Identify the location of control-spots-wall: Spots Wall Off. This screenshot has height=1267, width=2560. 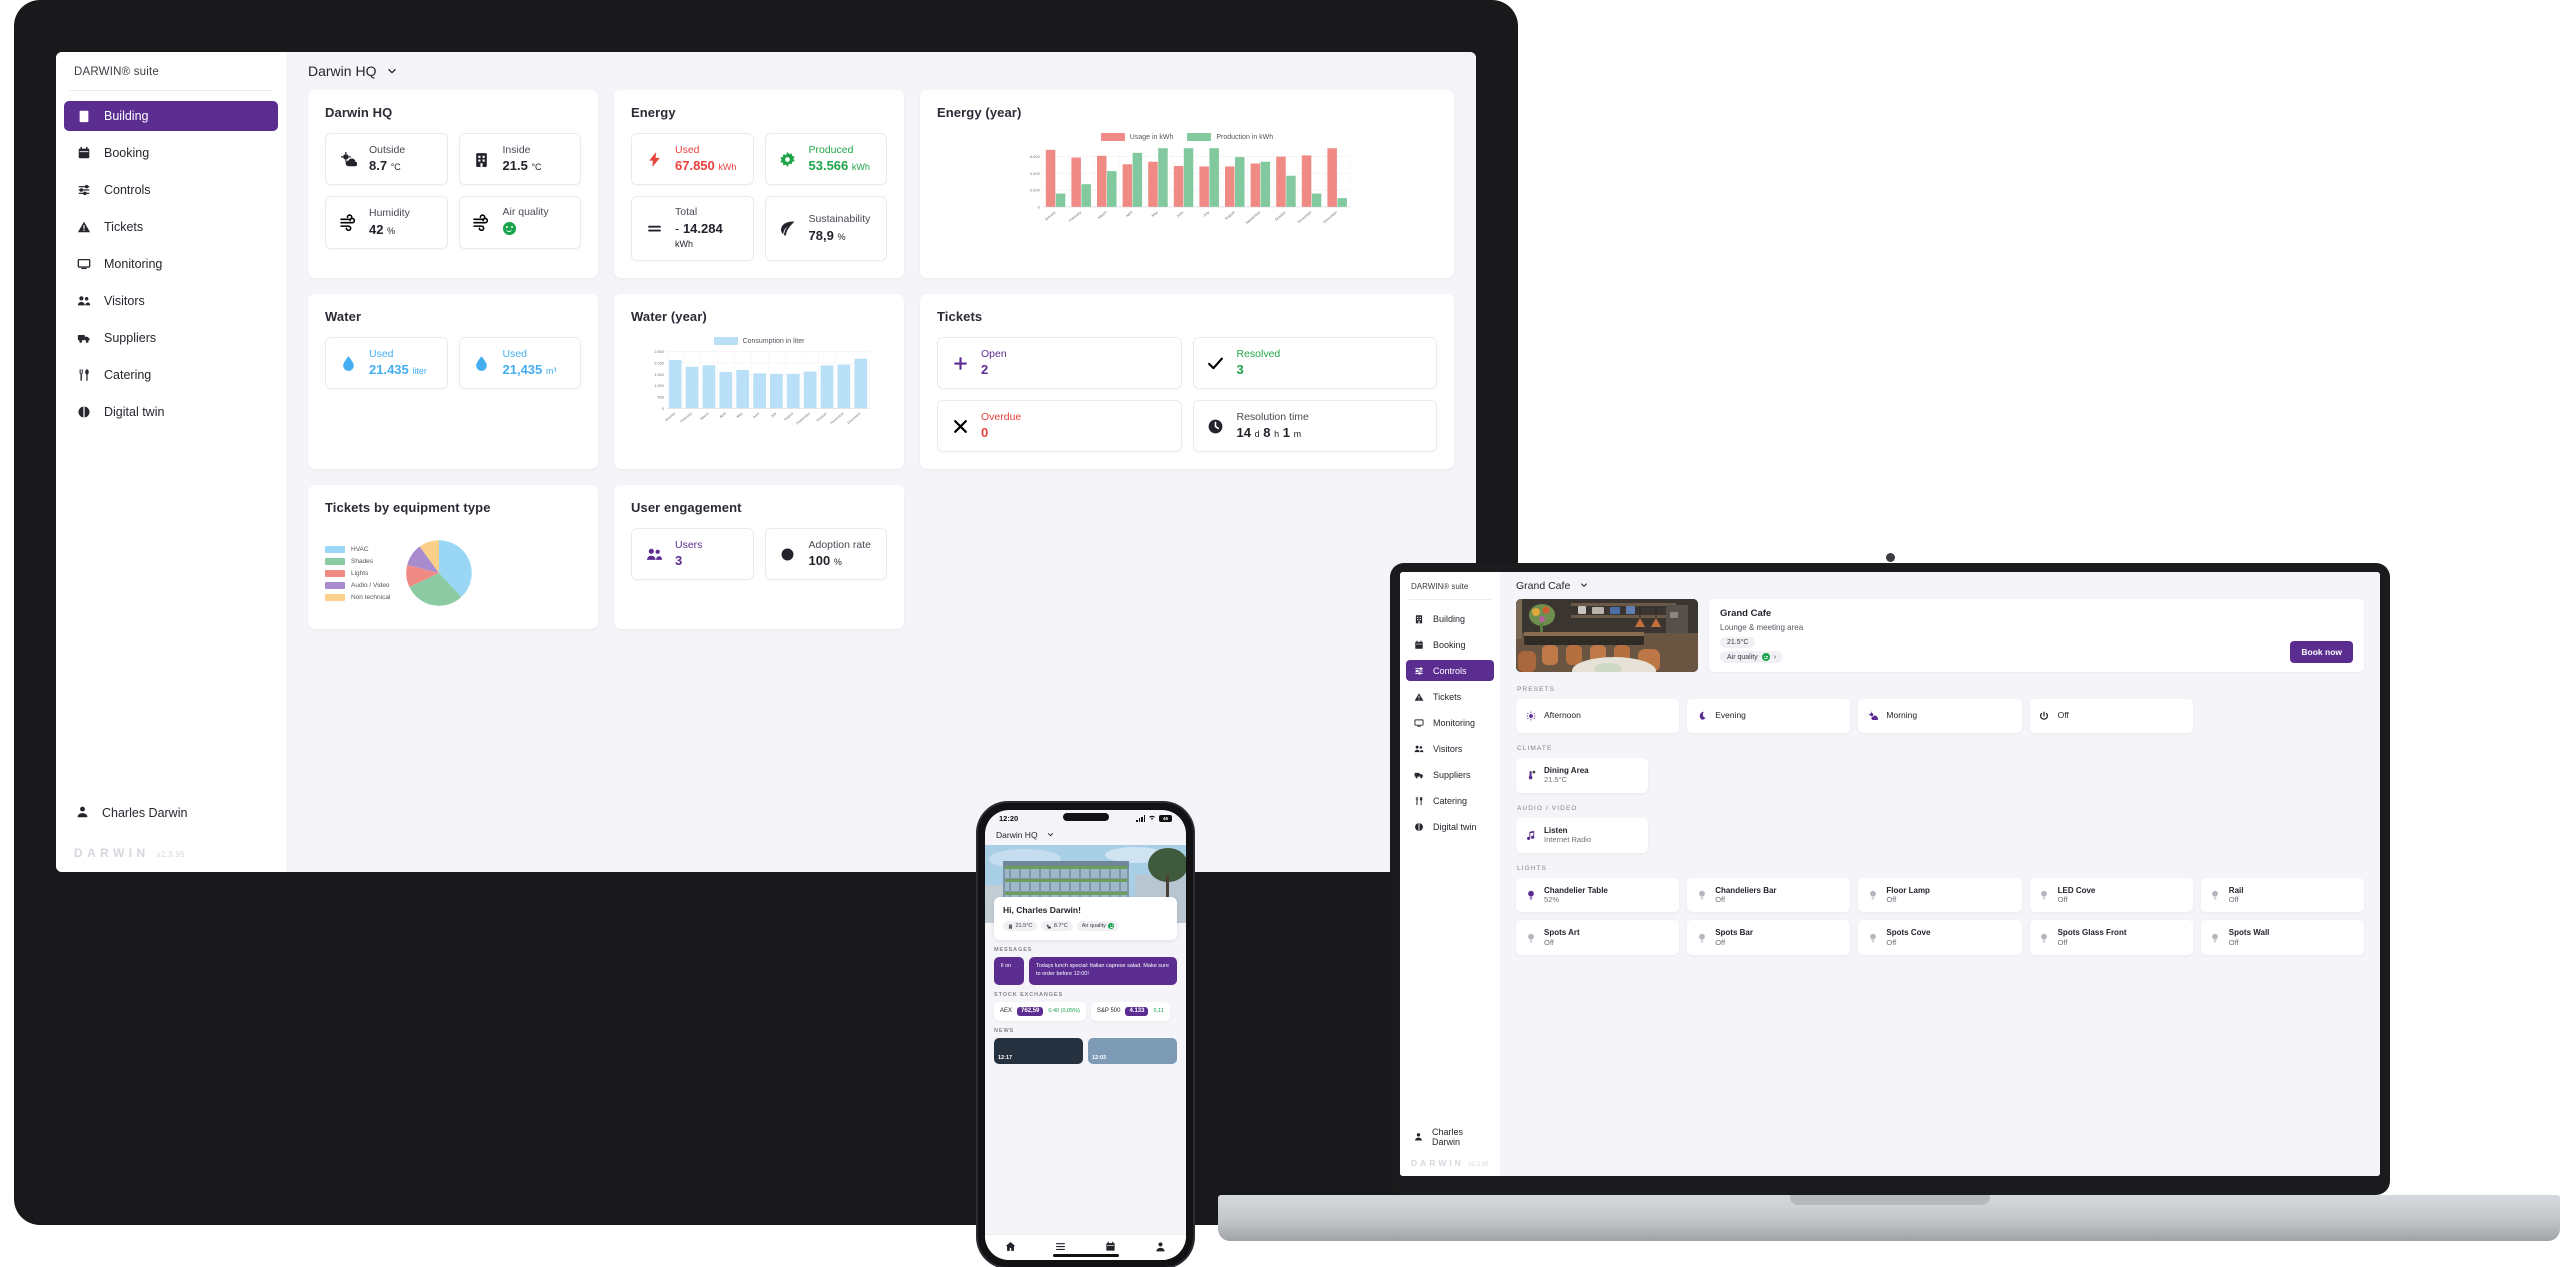
(2282, 938).